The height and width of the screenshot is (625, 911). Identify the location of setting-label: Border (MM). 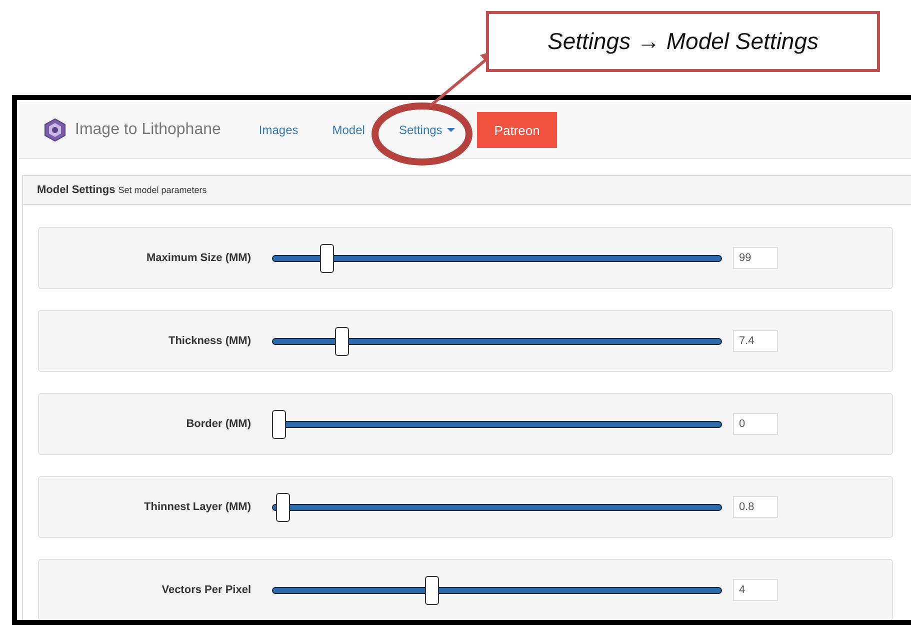
(218, 424).